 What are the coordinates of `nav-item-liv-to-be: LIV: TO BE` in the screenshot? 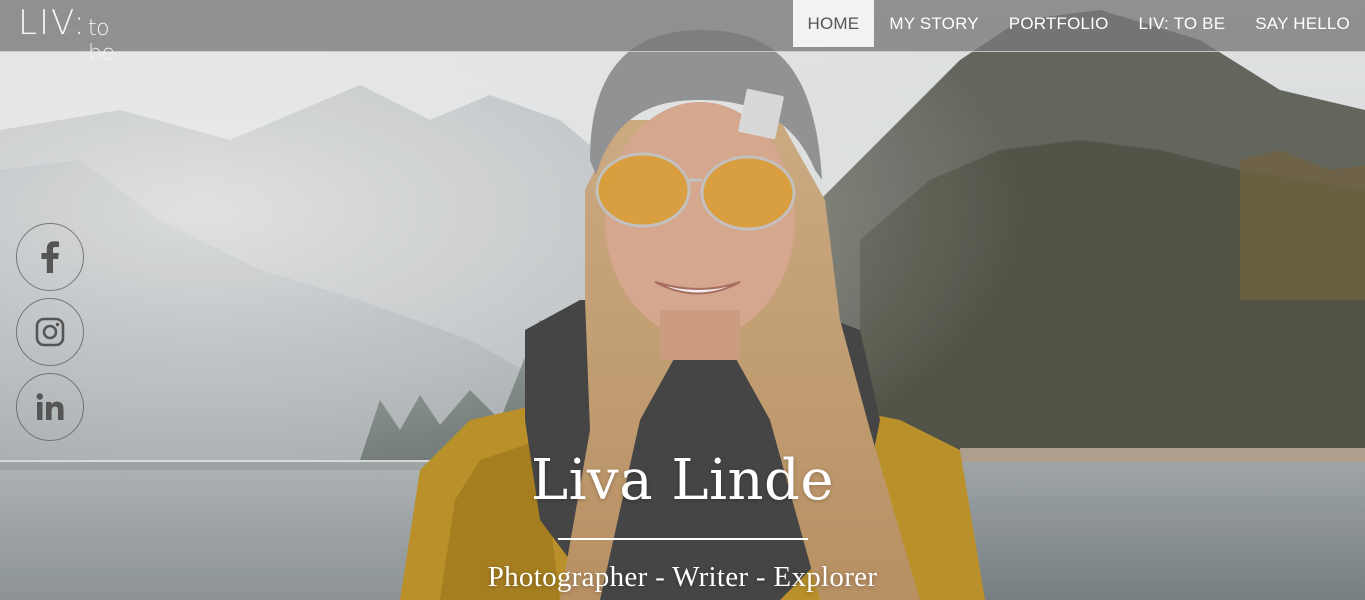 It's located at (1182, 23).